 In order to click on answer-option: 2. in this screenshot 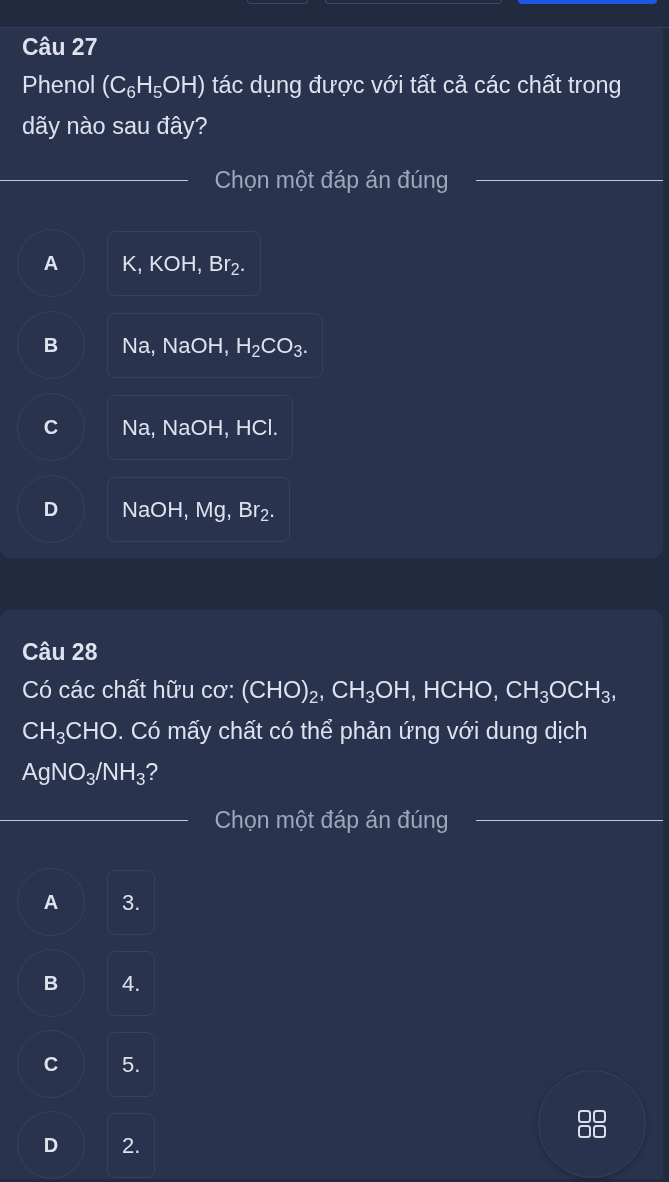, I will do `click(131, 1145)`.